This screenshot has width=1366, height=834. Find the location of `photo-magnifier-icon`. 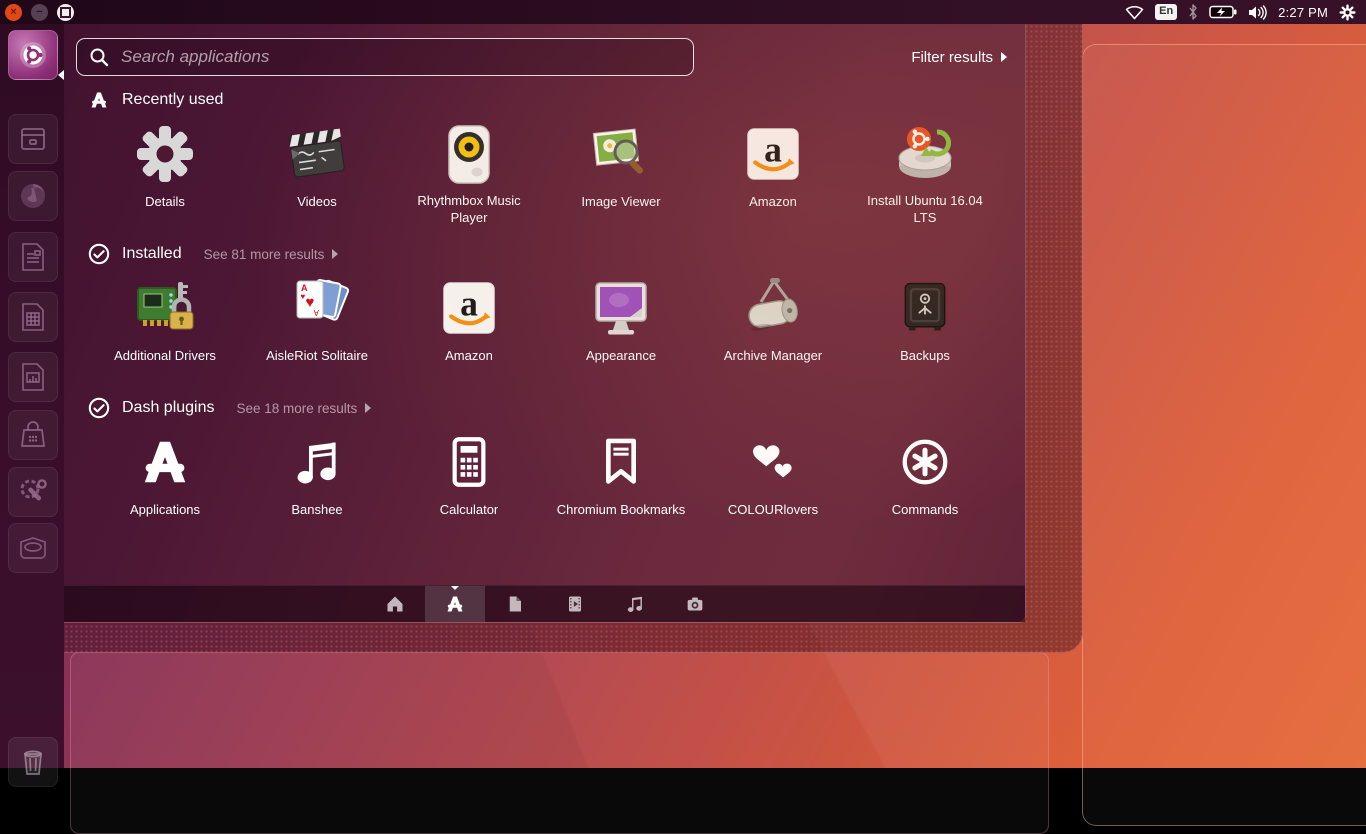

photo-magnifier-icon is located at coordinates (621, 154).